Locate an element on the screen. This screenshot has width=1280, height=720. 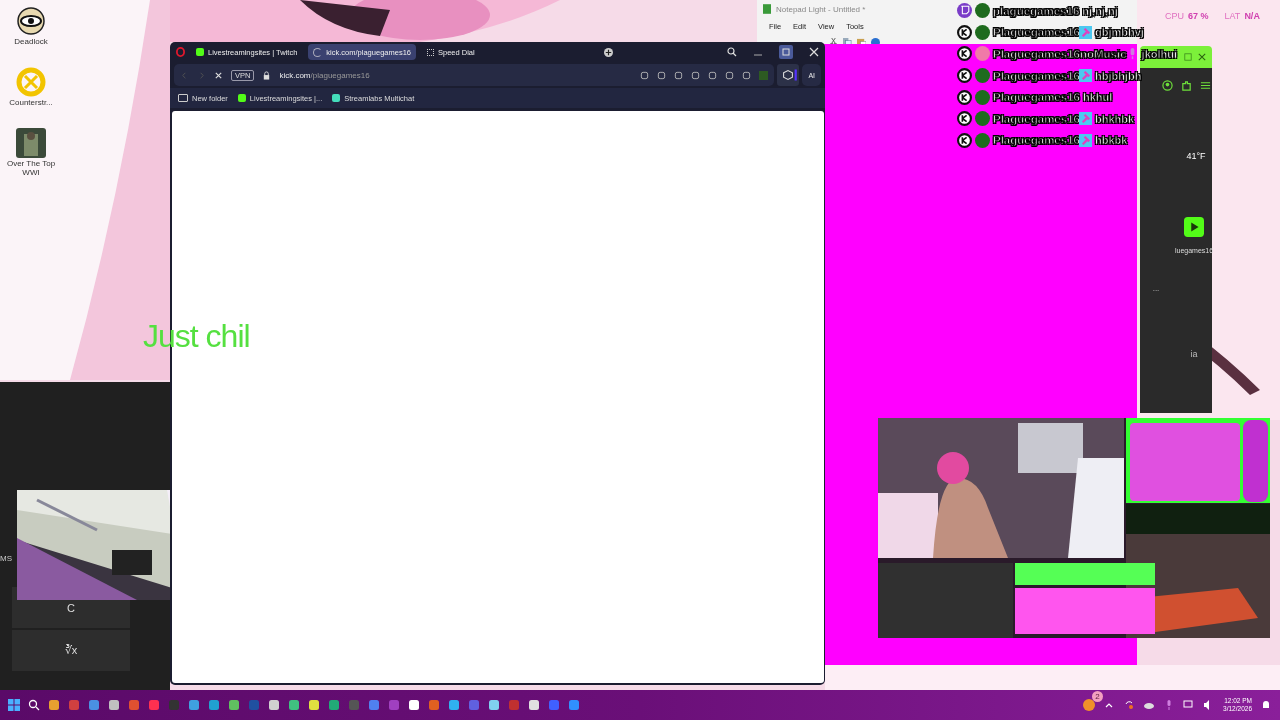
notification-badge: 2 is located at coordinates (1098, 696).